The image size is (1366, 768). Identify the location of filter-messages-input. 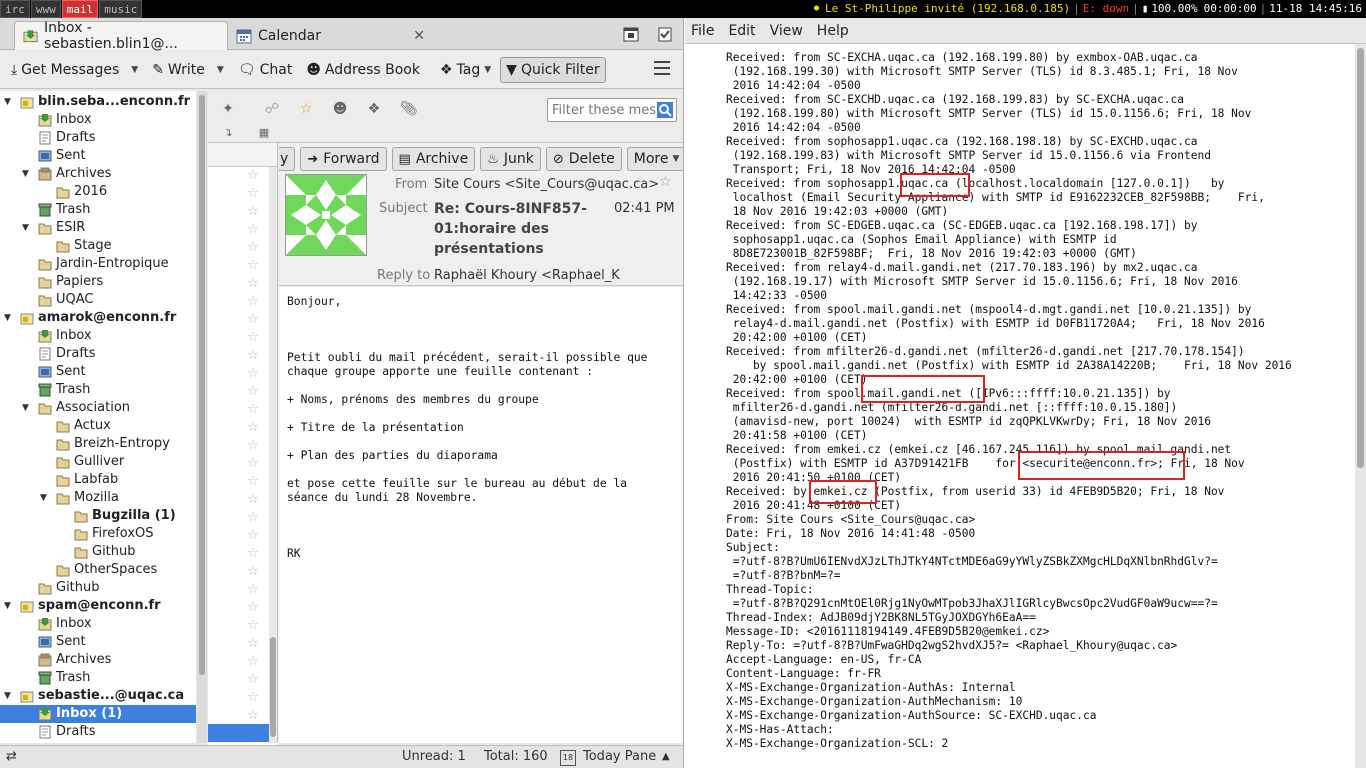
(604, 110).